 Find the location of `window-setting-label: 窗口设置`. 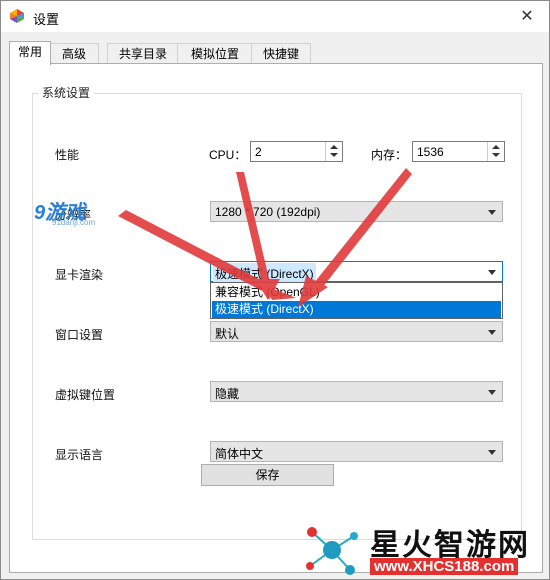

window-setting-label: 窗口设置 is located at coordinates (79, 335).